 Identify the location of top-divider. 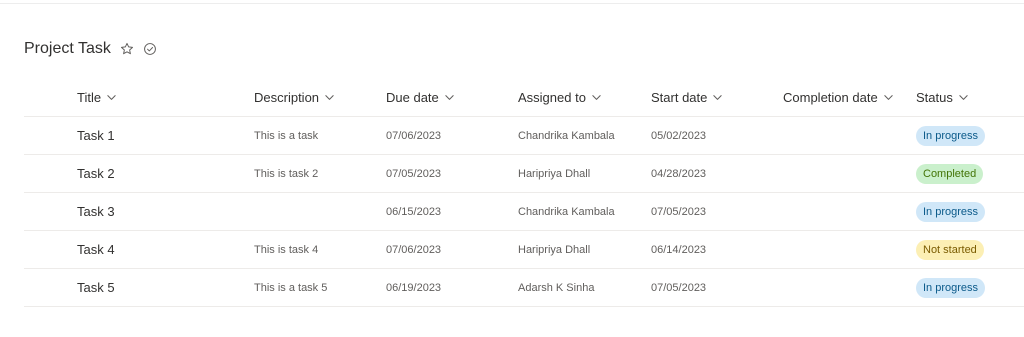
(512, 3).